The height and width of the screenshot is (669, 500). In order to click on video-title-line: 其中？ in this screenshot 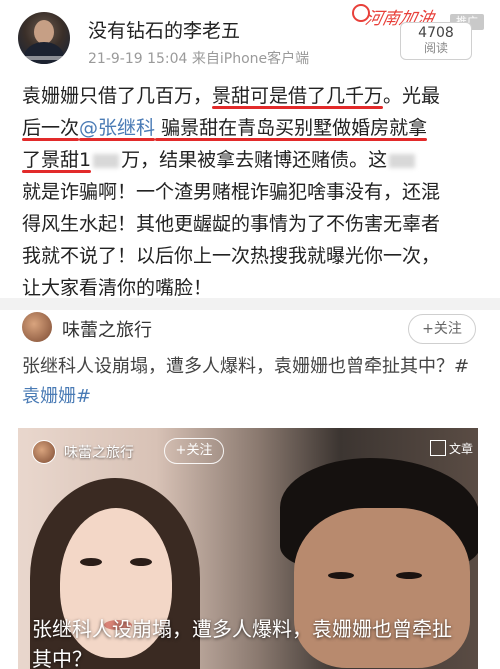, I will do `click(62, 658)`.